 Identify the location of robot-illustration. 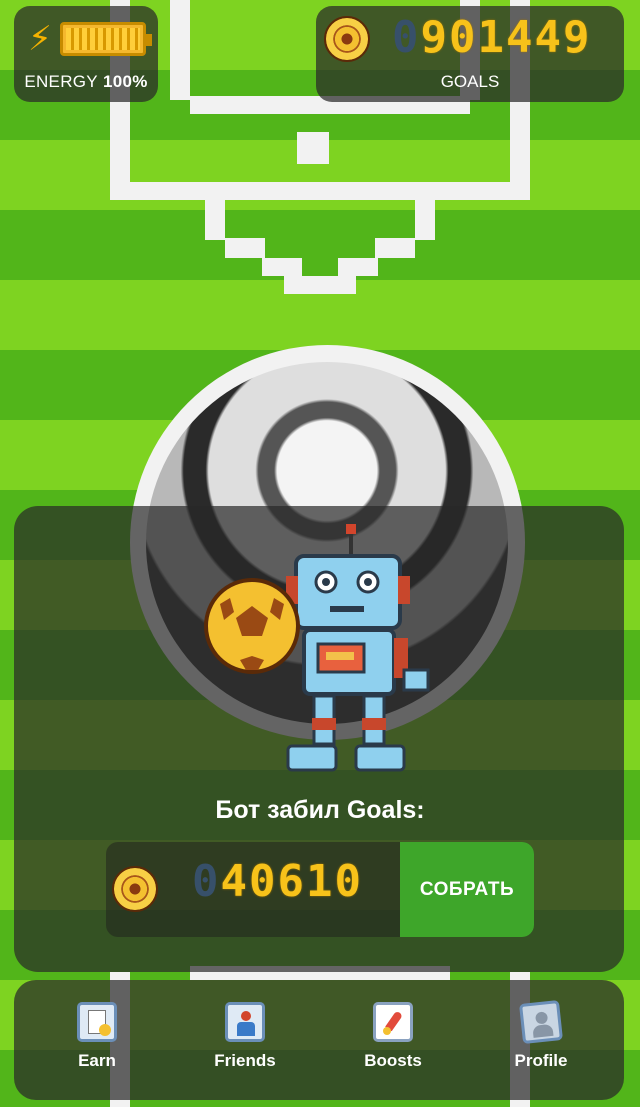
(317, 648).